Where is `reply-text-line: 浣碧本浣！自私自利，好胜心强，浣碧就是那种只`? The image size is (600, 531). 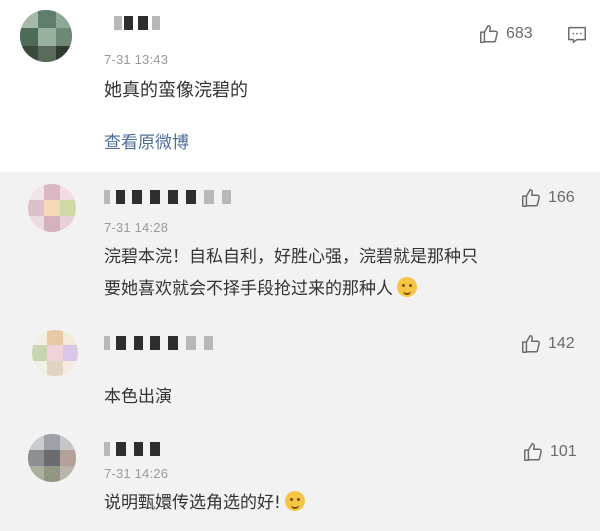
reply-text-line: 浣碧本浣！自私自利，好胜心强，浣碧就是那种只 is located at coordinates (291, 257).